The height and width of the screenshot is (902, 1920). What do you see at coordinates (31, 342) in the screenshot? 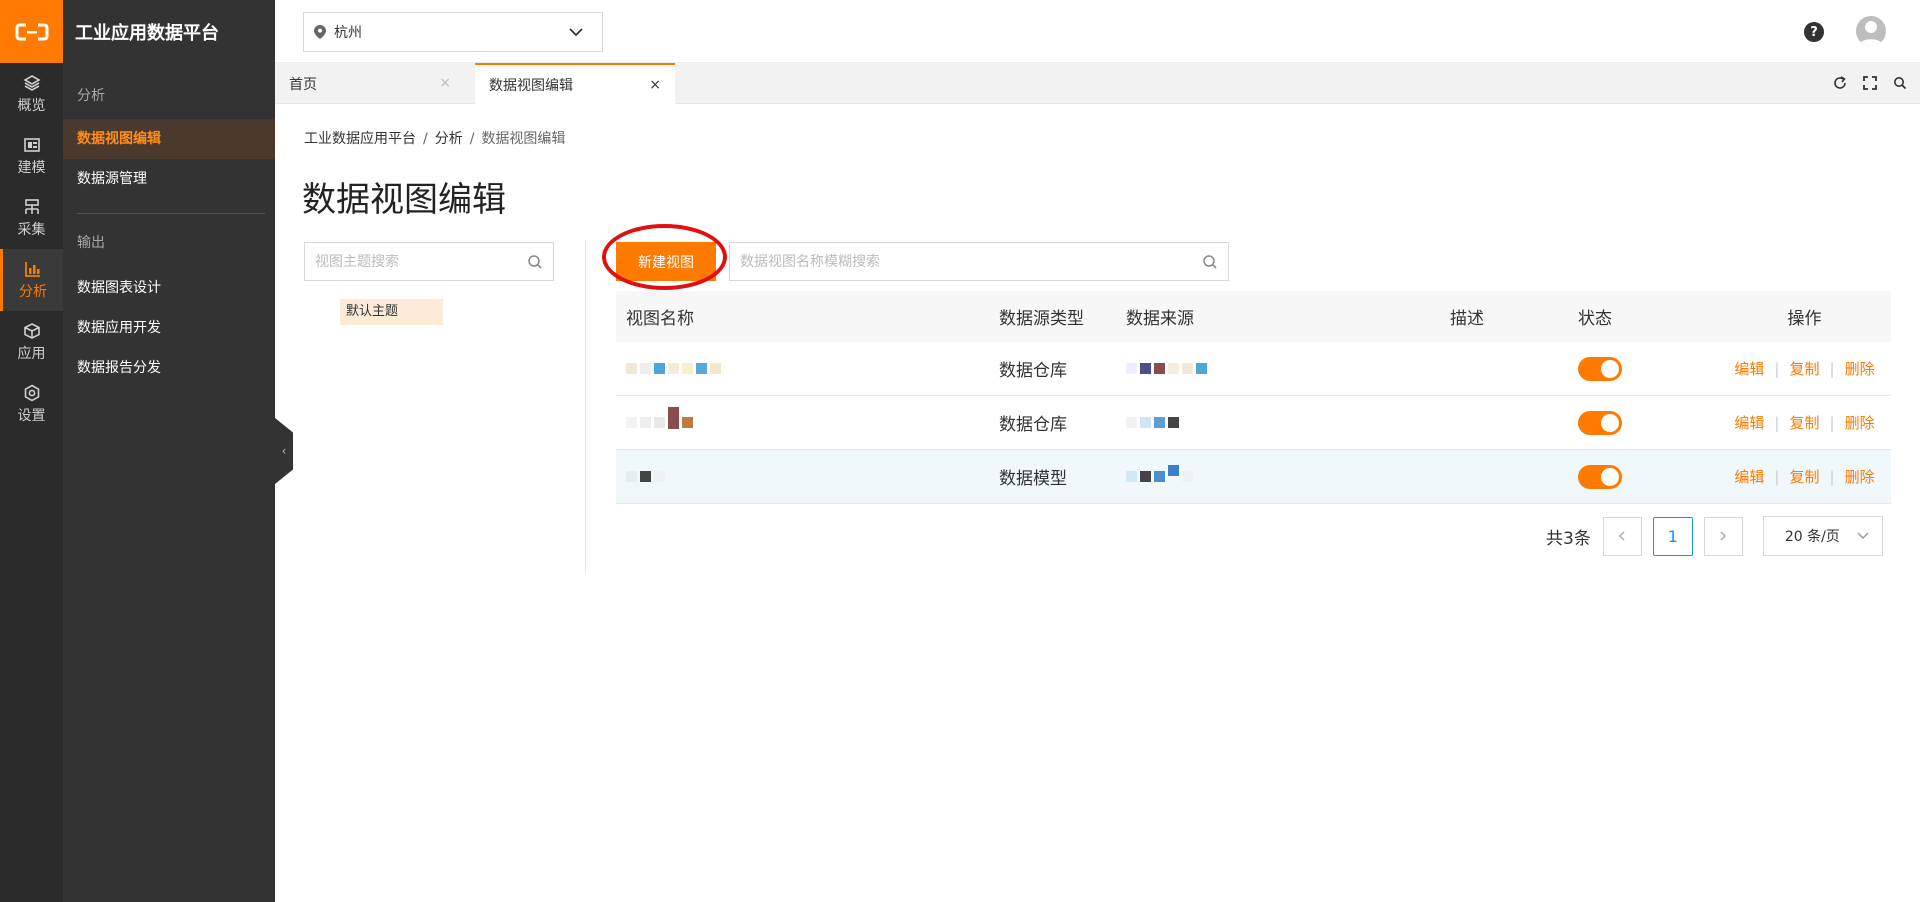
I see `rail-item-apps: 应用` at bounding box center [31, 342].